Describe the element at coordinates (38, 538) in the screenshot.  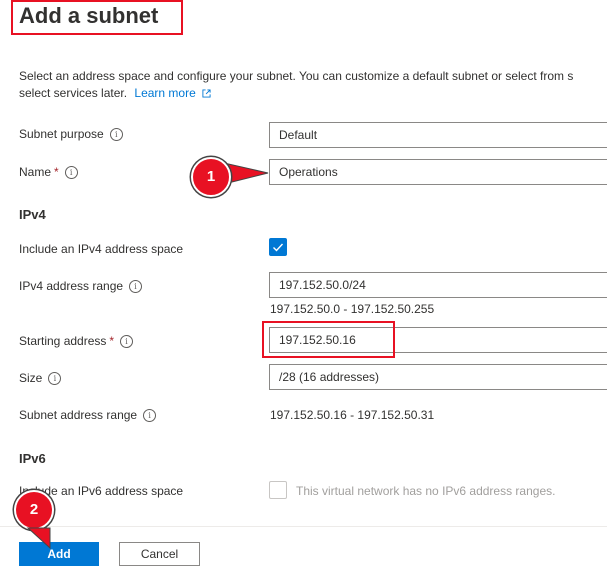
I see `callout-arrow` at that location.